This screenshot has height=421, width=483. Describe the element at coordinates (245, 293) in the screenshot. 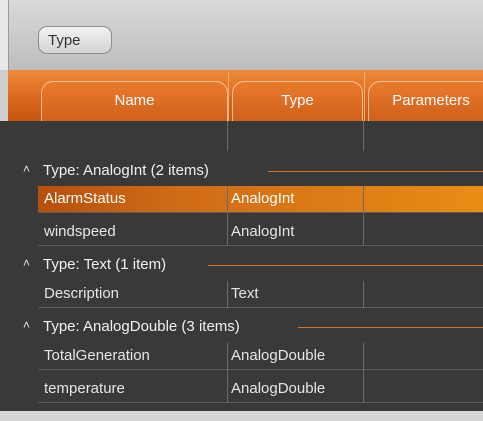

I see `cell-type: Text` at that location.